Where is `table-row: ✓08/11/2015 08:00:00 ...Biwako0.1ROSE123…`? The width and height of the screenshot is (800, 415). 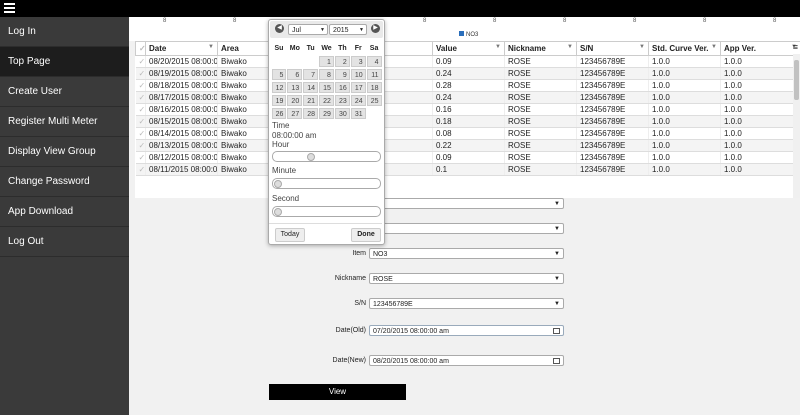 table-row: ✓08/11/2015 08:00:00 ...Biwako0.1ROSE123… is located at coordinates (467, 169).